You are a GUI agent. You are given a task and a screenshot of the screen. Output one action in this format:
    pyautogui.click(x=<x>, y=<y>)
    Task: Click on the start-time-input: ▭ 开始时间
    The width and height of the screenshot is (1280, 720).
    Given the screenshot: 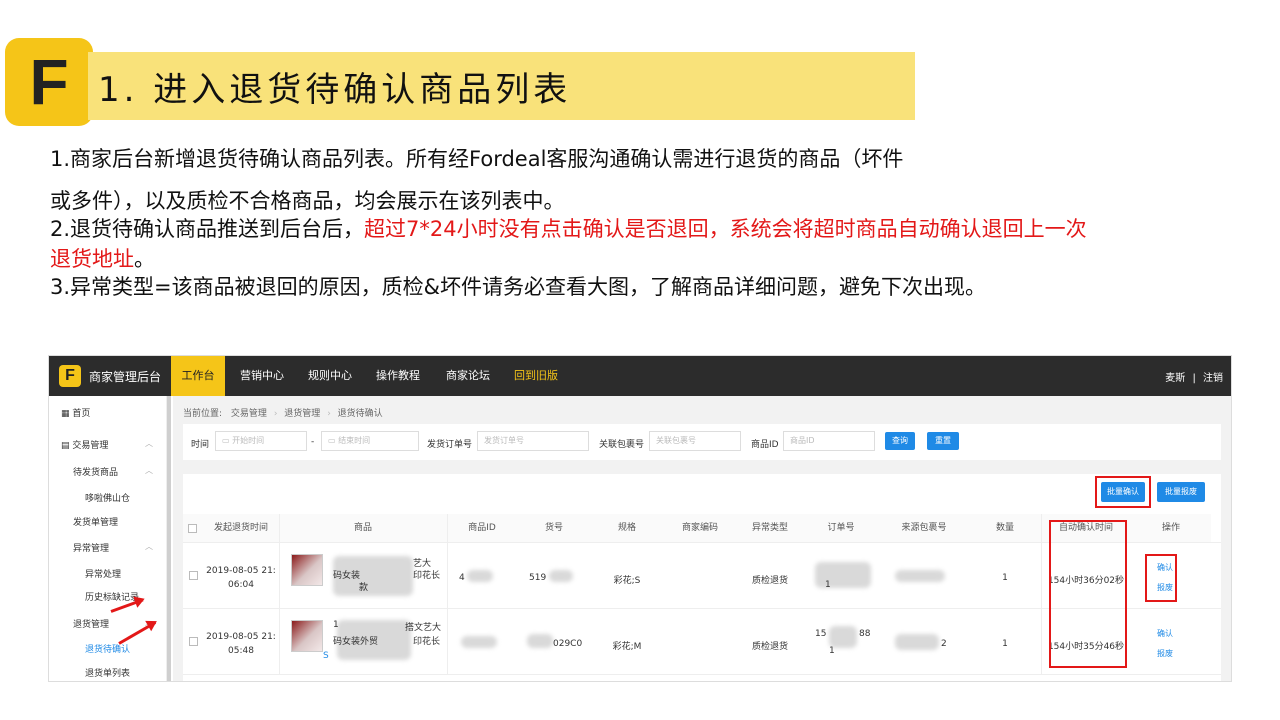 What is the action you would take?
    pyautogui.click(x=261, y=441)
    